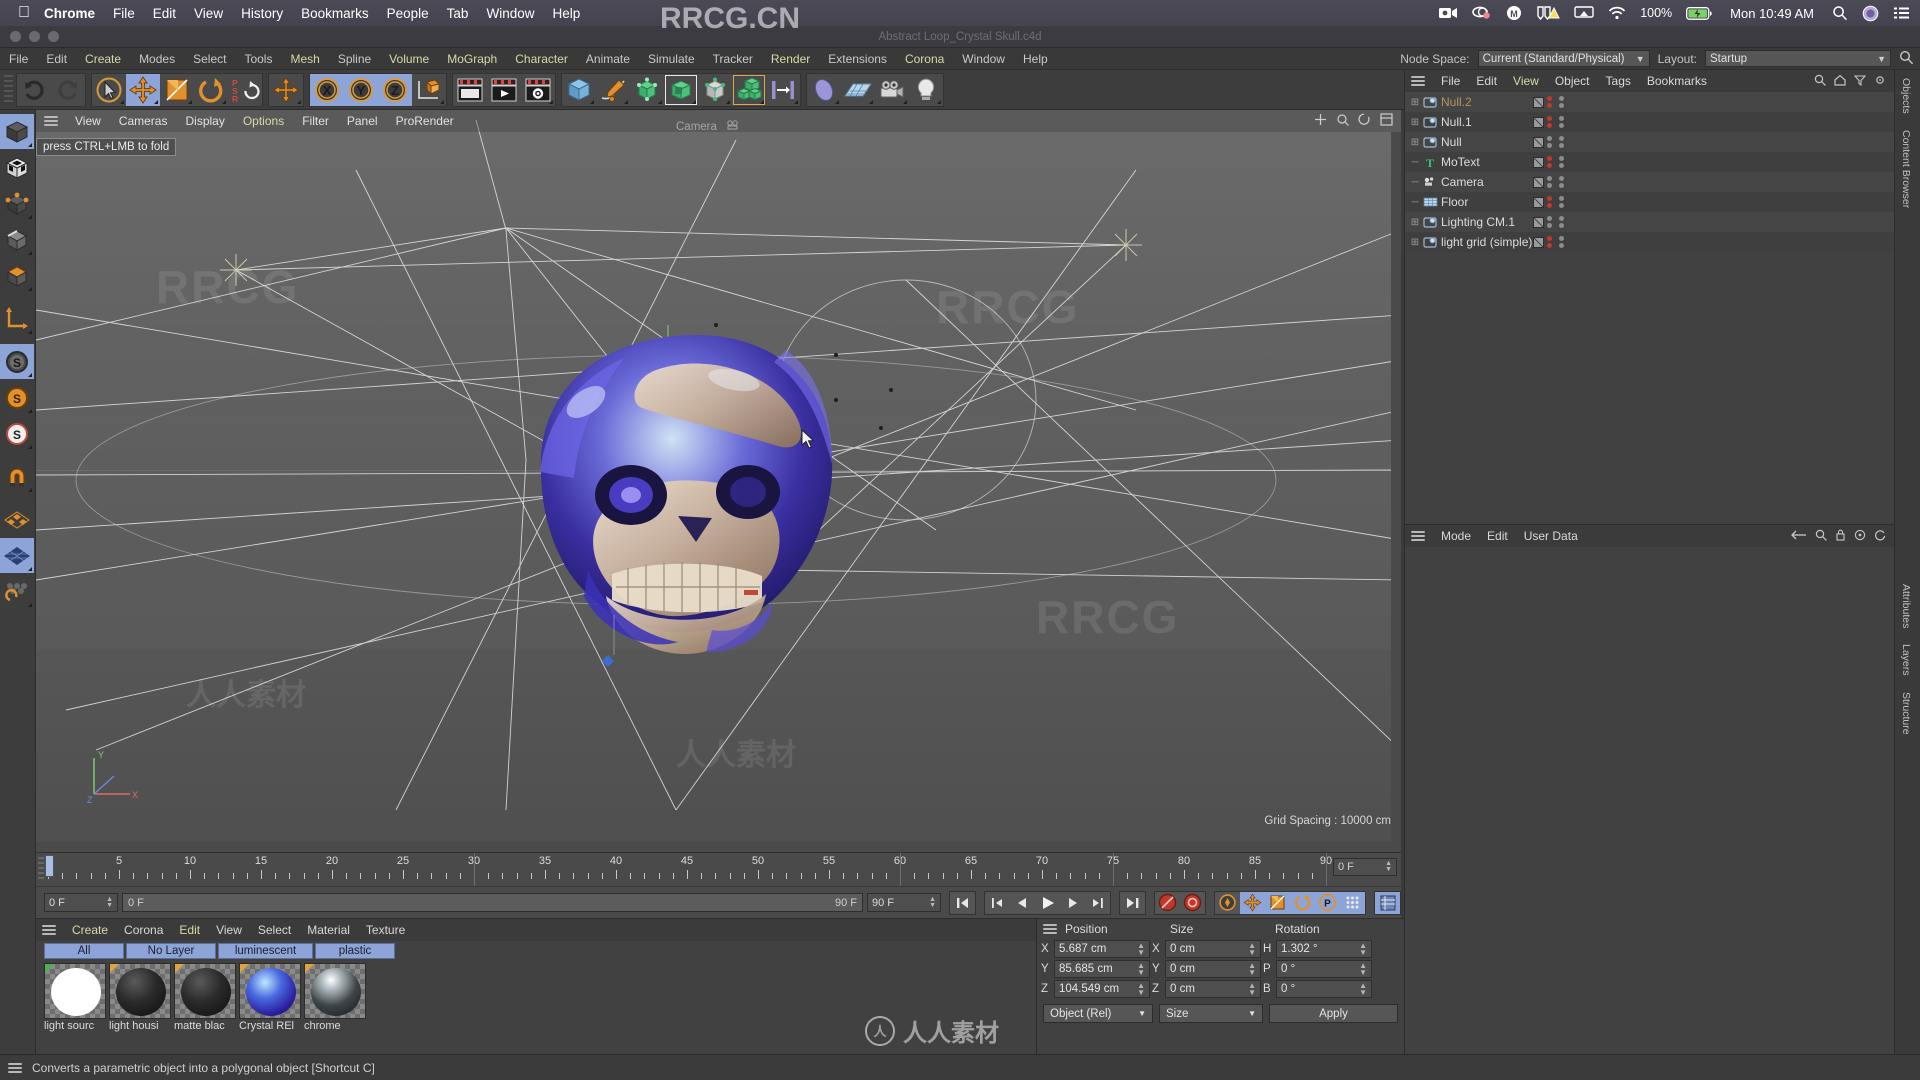  Describe the element at coordinates (541, 59) in the screenshot. I see `menu-character: Character` at that location.